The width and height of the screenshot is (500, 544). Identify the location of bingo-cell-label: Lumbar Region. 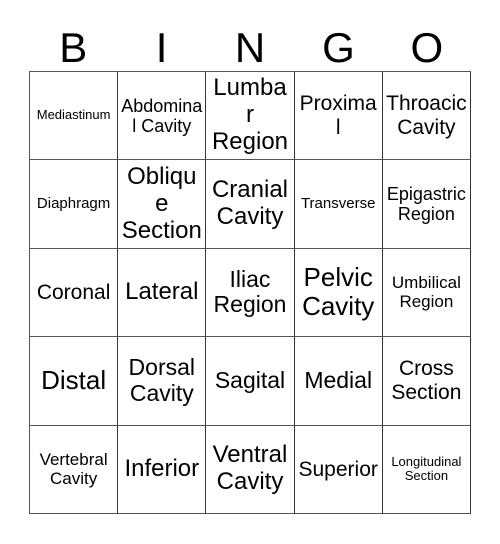
(250, 115).